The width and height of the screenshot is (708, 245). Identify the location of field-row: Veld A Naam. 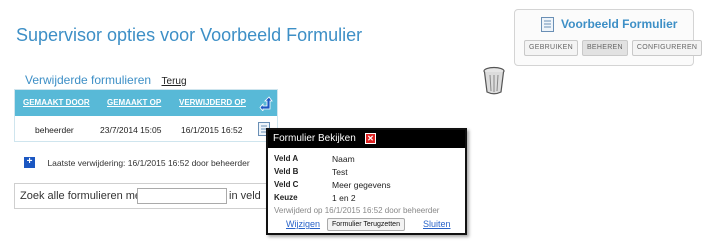
(369, 160).